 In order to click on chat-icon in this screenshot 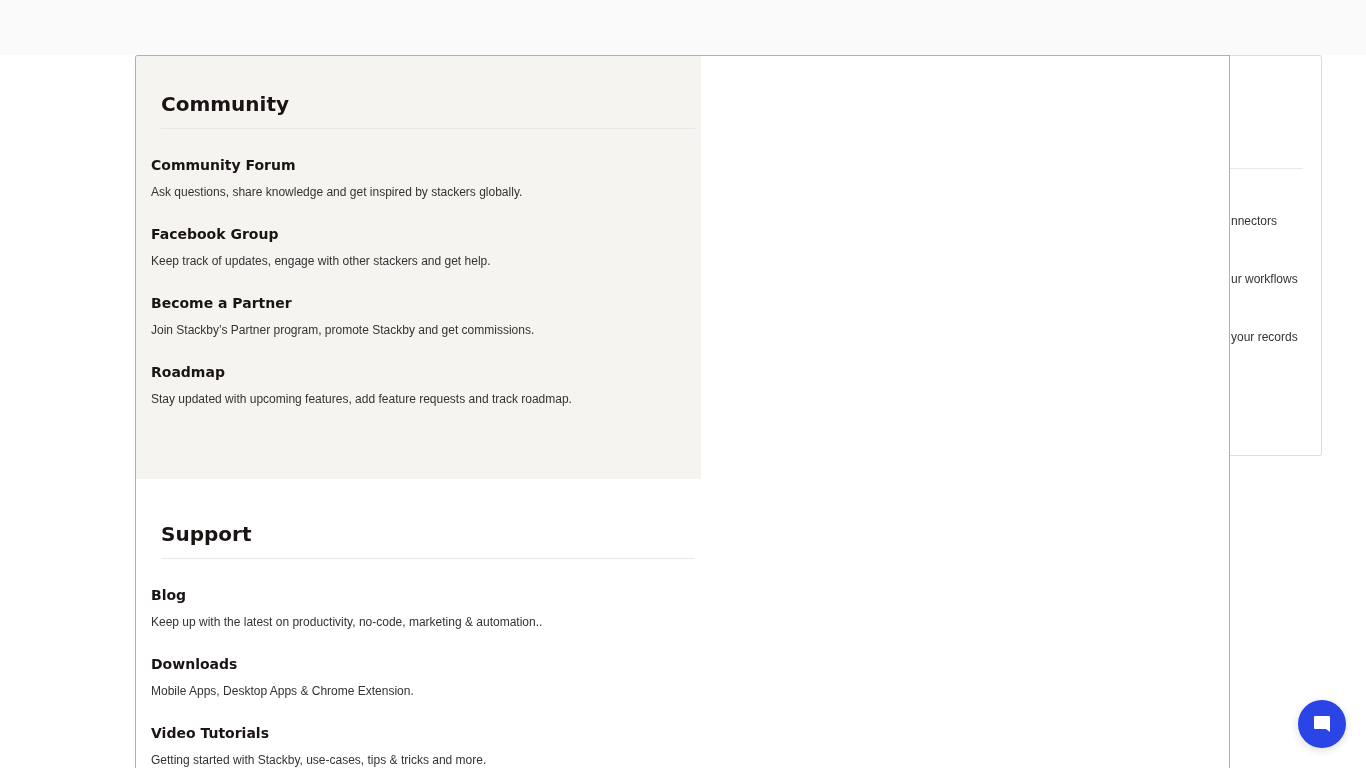, I will do `click(1322, 724)`.